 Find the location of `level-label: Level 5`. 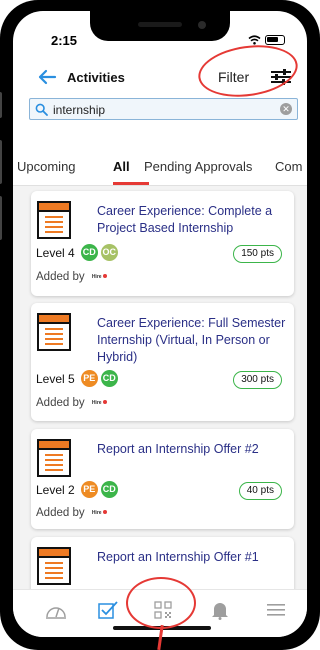

level-label: Level 5 is located at coordinates (55, 378).